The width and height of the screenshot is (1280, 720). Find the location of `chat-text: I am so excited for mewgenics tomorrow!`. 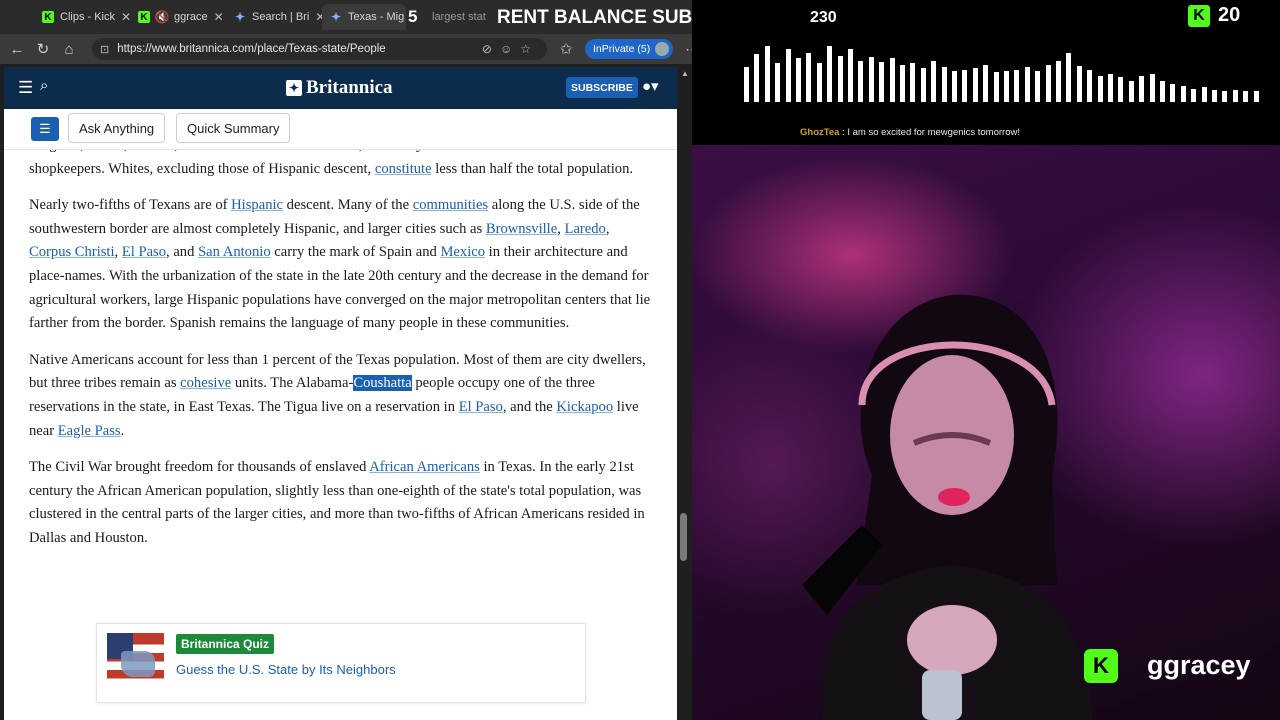

chat-text: I am so excited for mewgenics tomorrow! is located at coordinates (933, 132).